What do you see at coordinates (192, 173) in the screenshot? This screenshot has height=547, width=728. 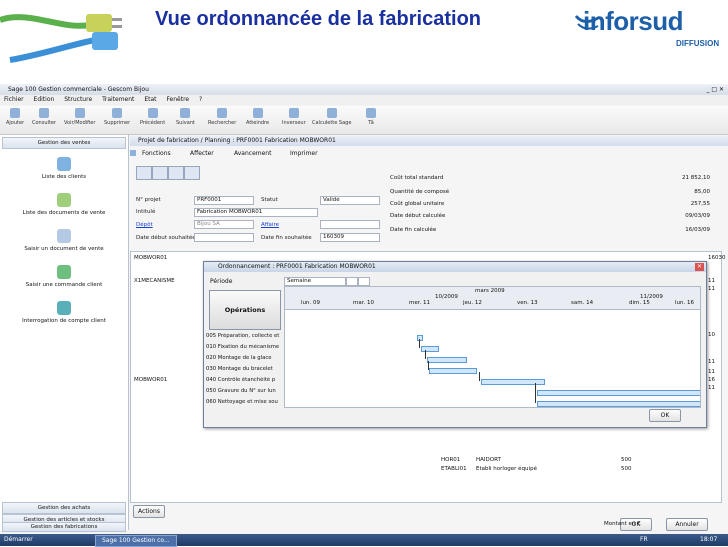 I see `list-mode-icon` at bounding box center [192, 173].